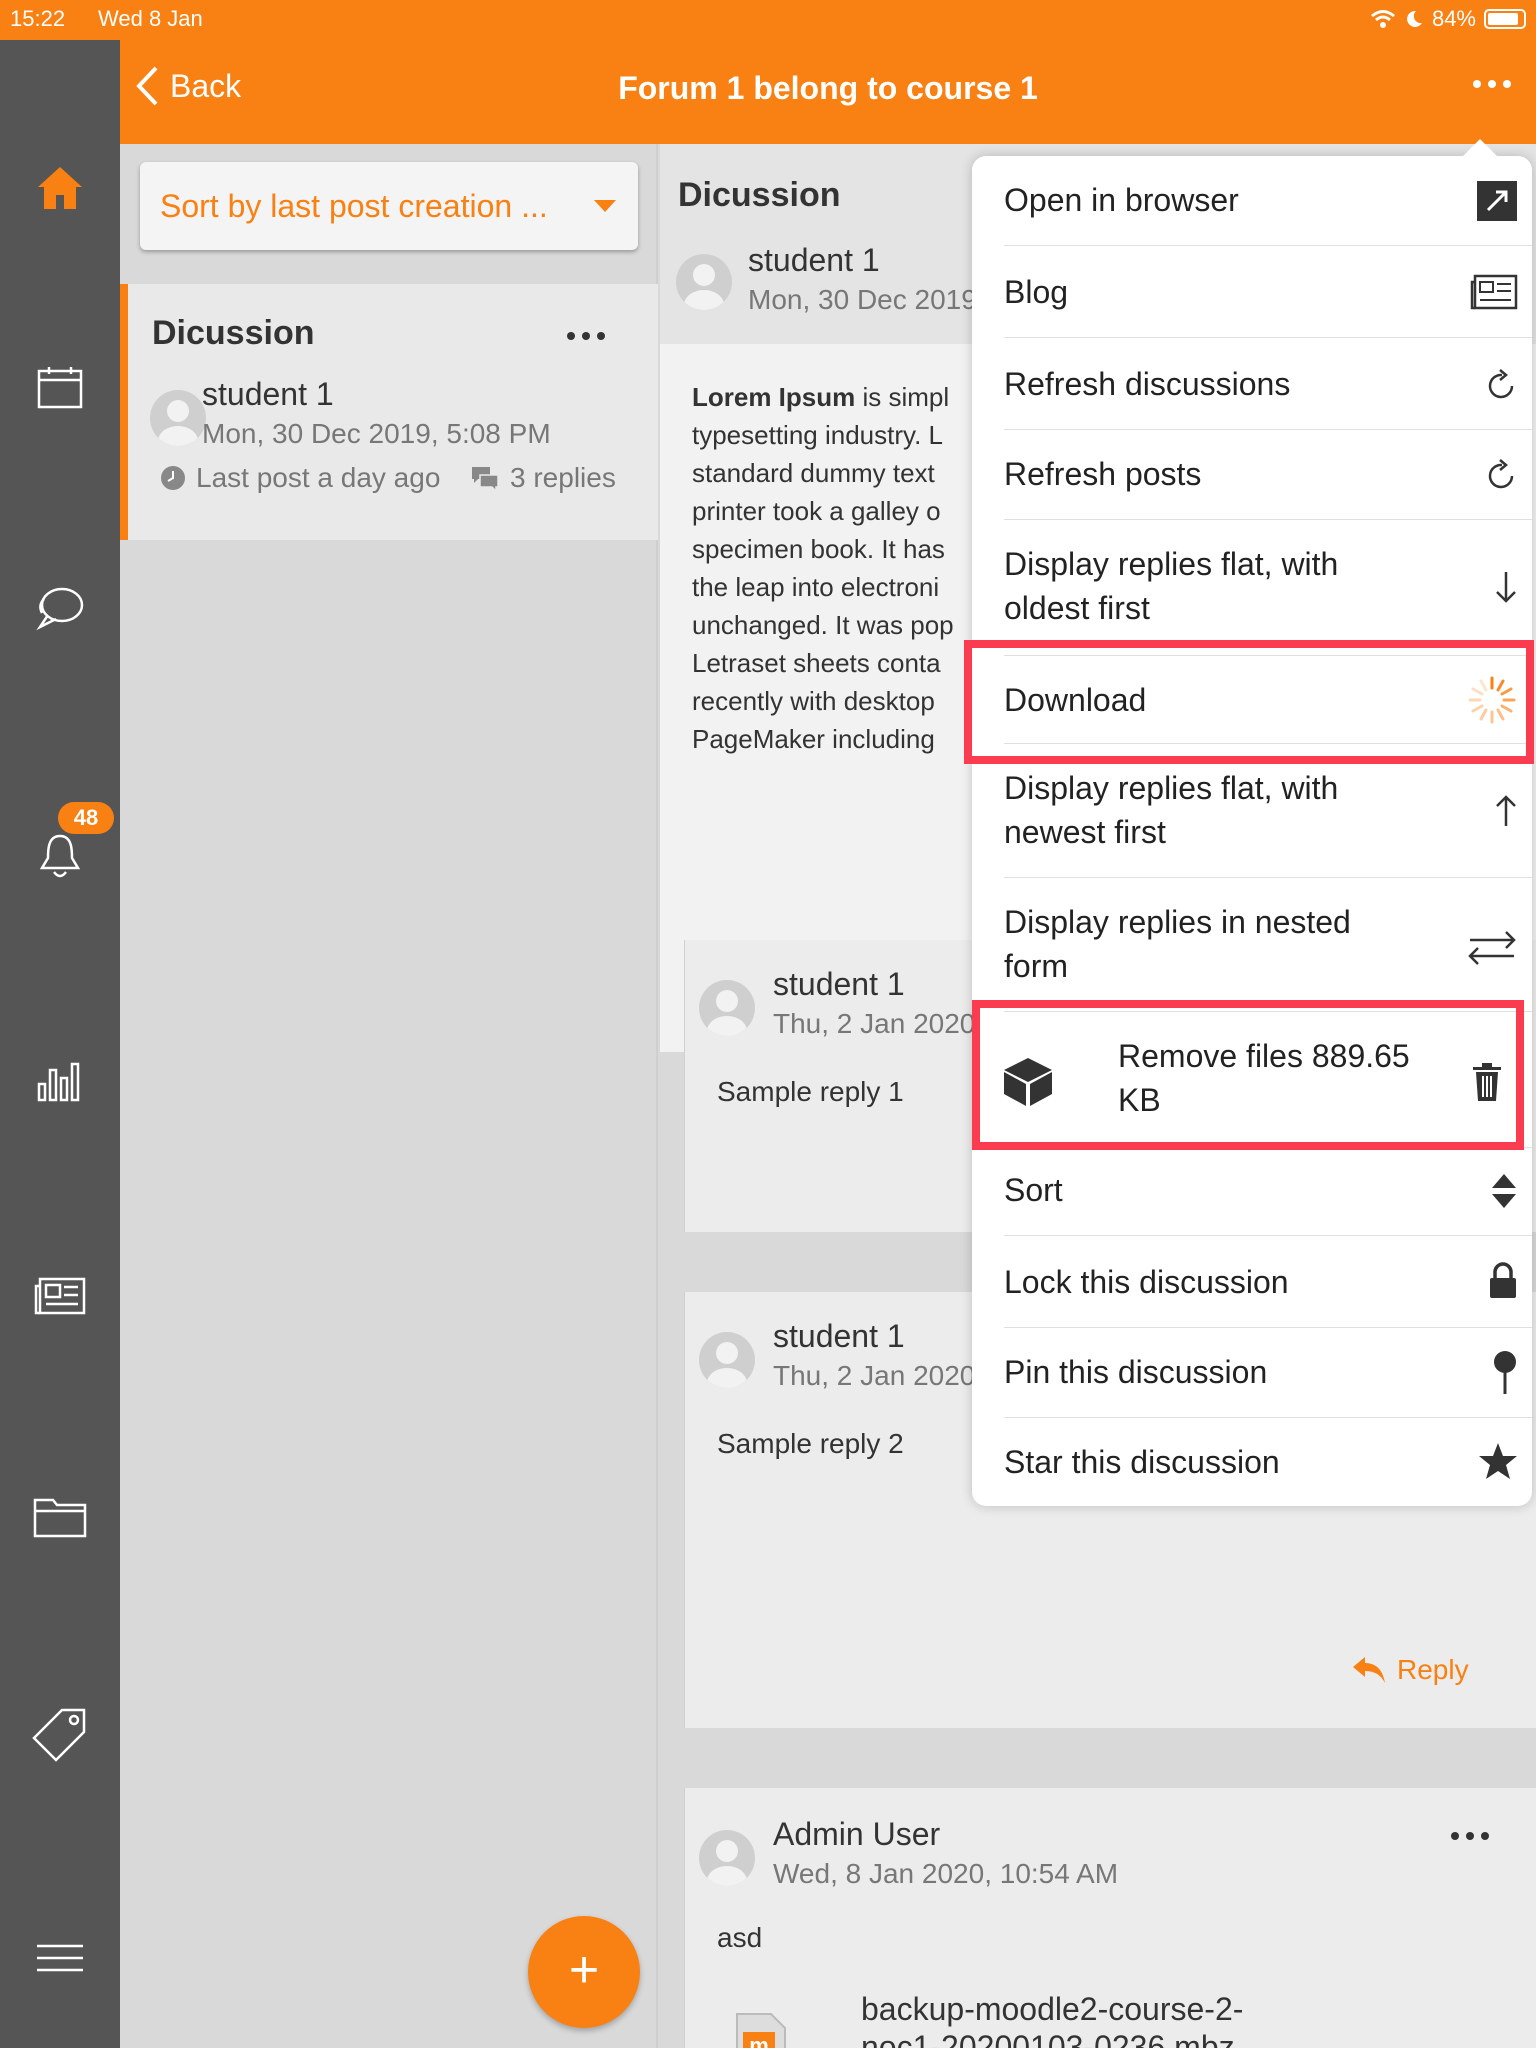 Image resolution: width=1536 pixels, height=2048 pixels. What do you see at coordinates (1369, 1670) in the screenshot?
I see `reply-arrow-icon` at bounding box center [1369, 1670].